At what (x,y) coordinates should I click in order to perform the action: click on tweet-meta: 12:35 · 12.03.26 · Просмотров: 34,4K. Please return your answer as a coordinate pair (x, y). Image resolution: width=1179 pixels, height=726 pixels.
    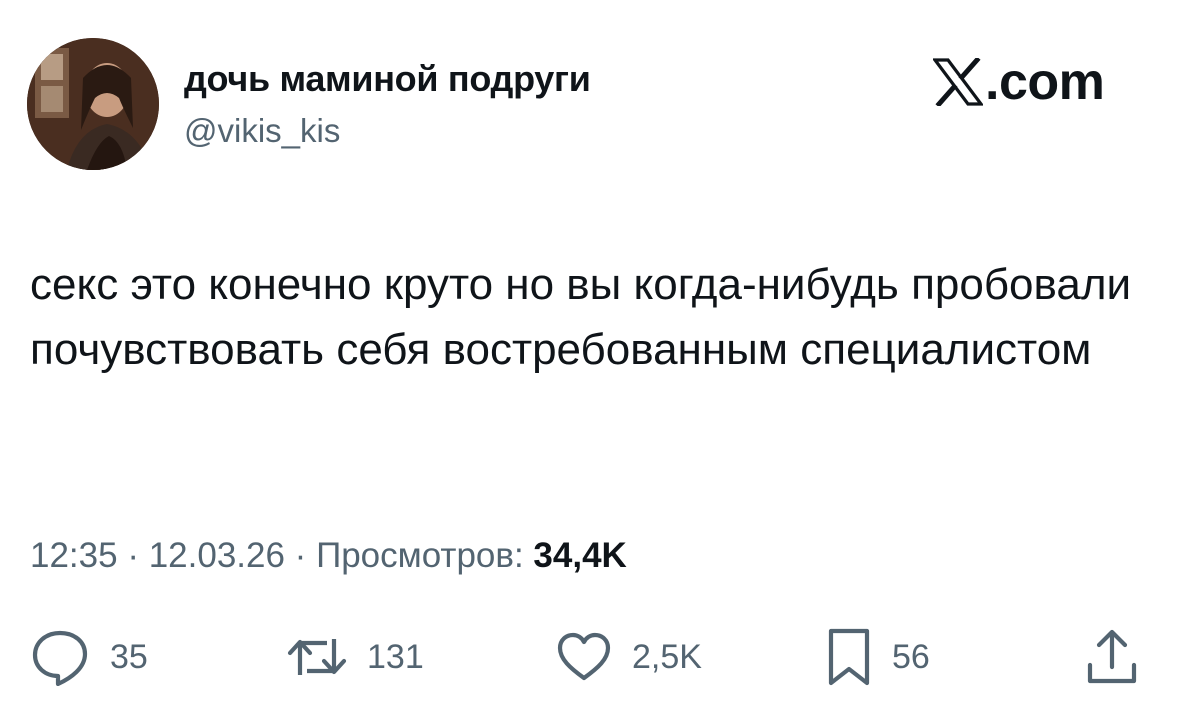
    Looking at the image, I should click on (328, 556).